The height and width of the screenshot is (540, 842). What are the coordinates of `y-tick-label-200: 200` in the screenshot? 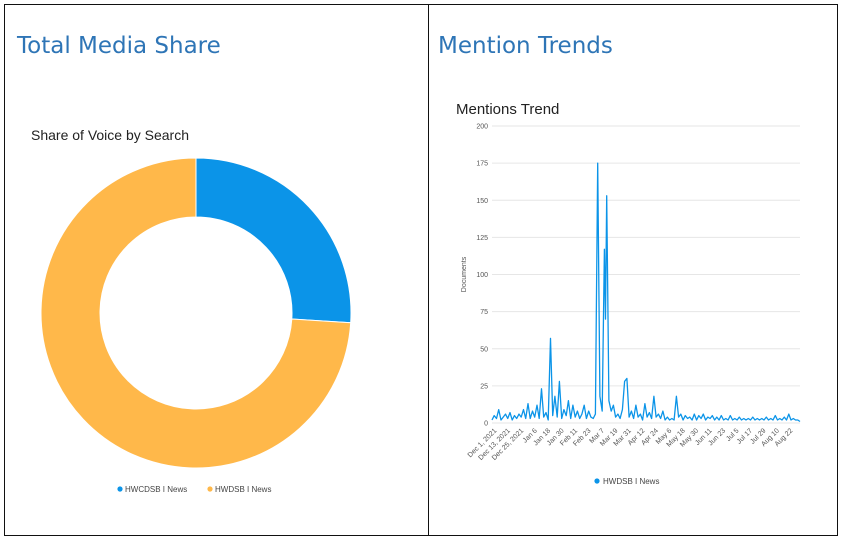 It's located at (482, 127).